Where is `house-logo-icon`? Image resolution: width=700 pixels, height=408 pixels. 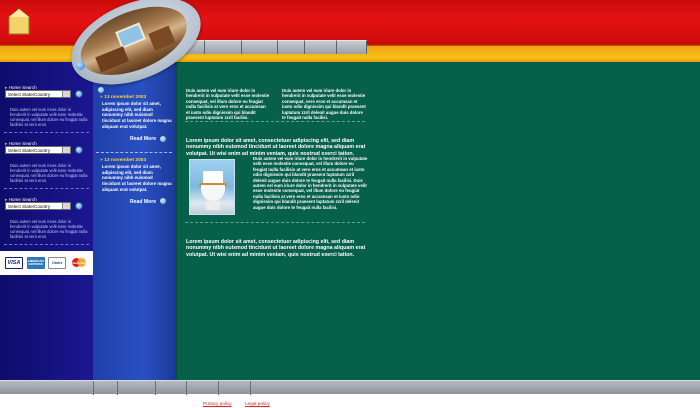 house-logo-icon is located at coordinates (19, 22).